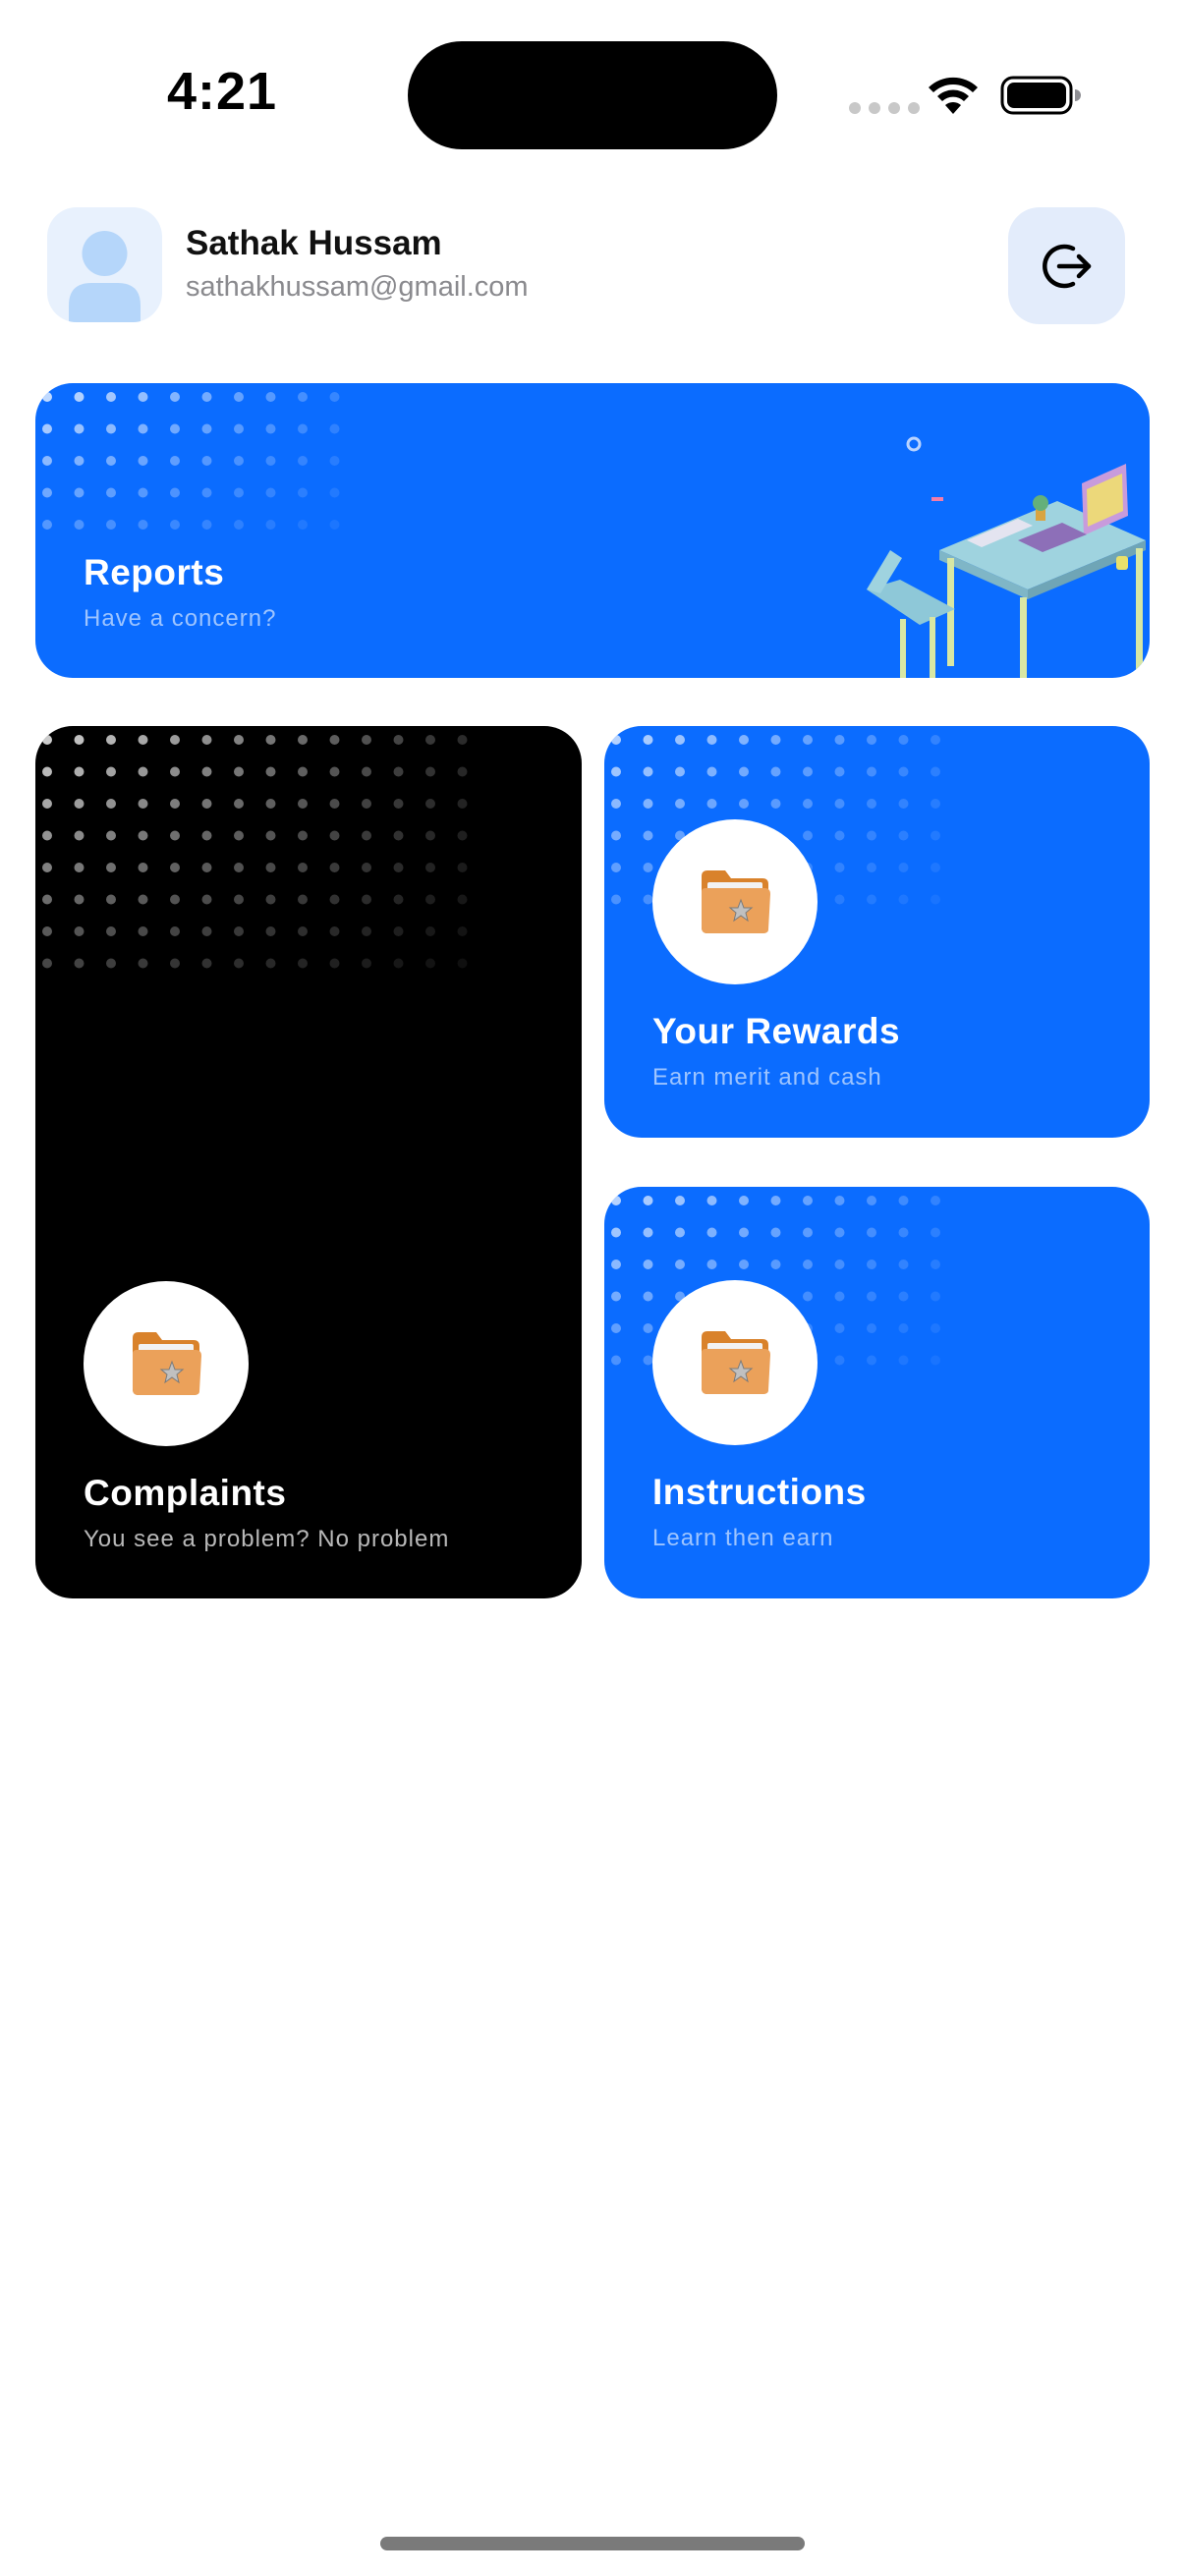  What do you see at coordinates (759, 1492) in the screenshot?
I see `instructions-title: Instructions` at bounding box center [759, 1492].